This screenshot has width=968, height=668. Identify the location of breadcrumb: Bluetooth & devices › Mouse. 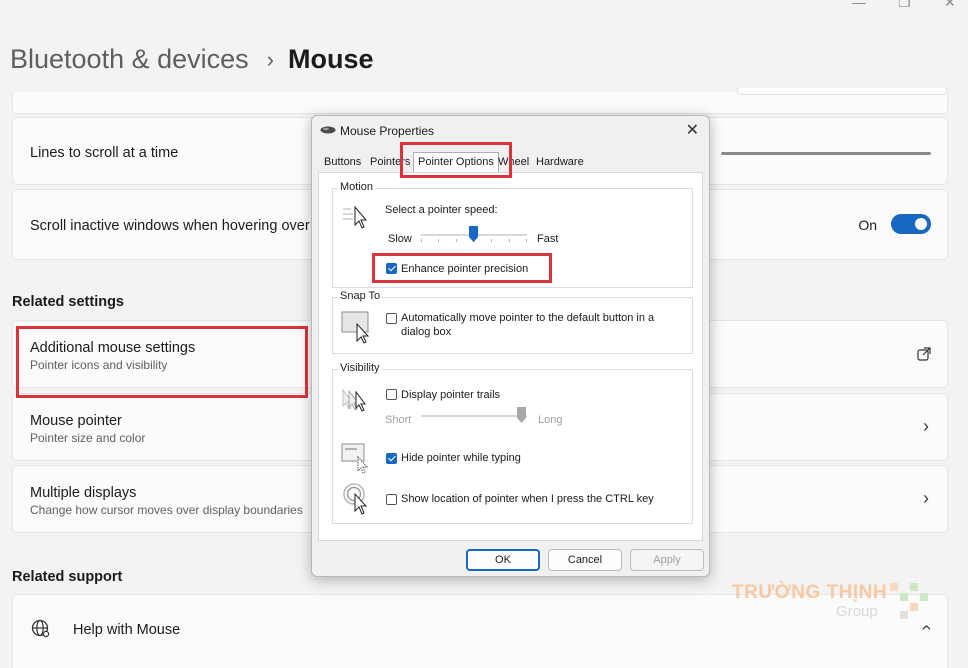
(192, 59).